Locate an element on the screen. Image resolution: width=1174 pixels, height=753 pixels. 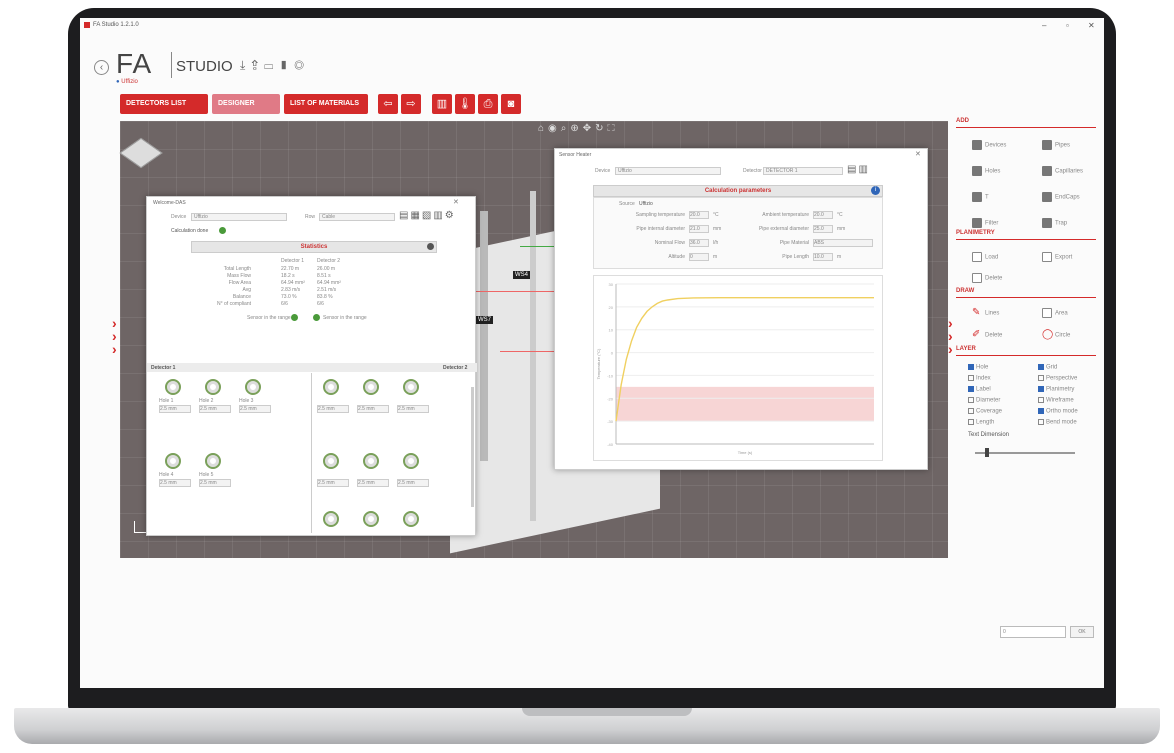
layer-toggle: Index is located at coordinates (979, 378).